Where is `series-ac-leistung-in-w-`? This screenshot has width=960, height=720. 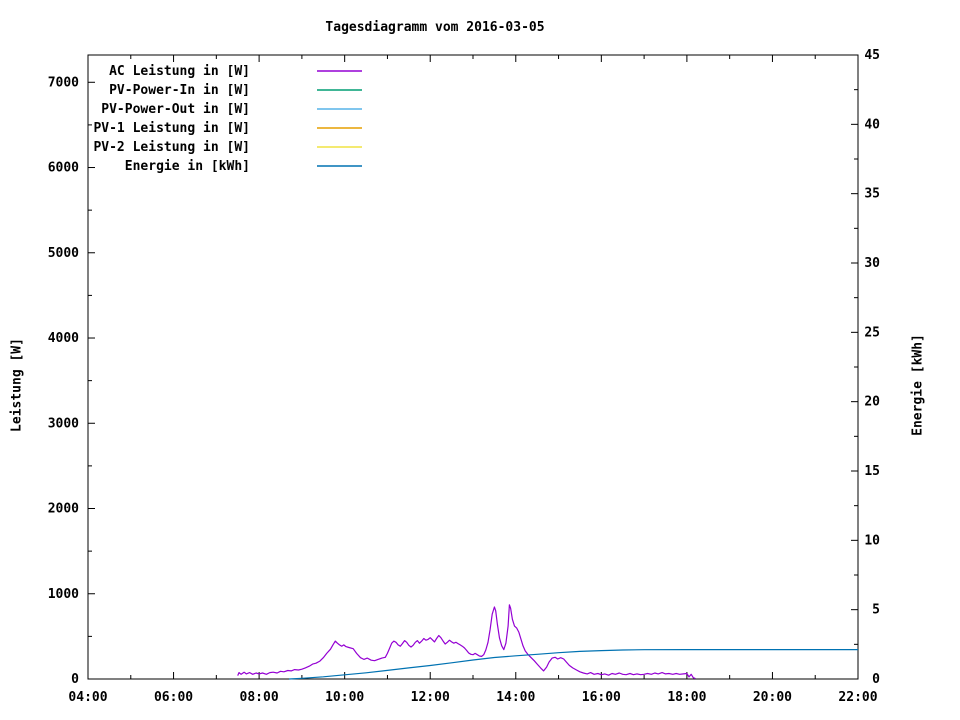
series-ac-leistung-in-w- is located at coordinates (466, 642).